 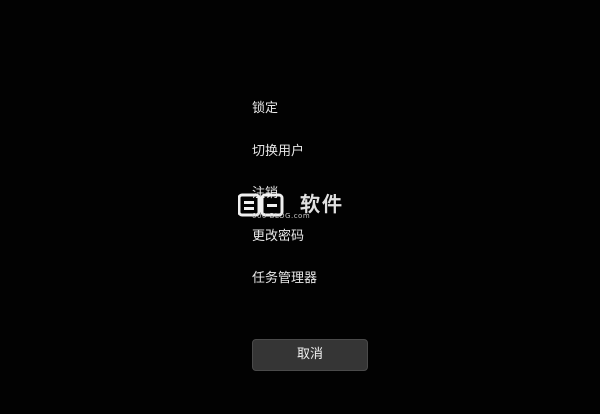 I want to click on cancel-button: 取消, so click(x=310, y=355).